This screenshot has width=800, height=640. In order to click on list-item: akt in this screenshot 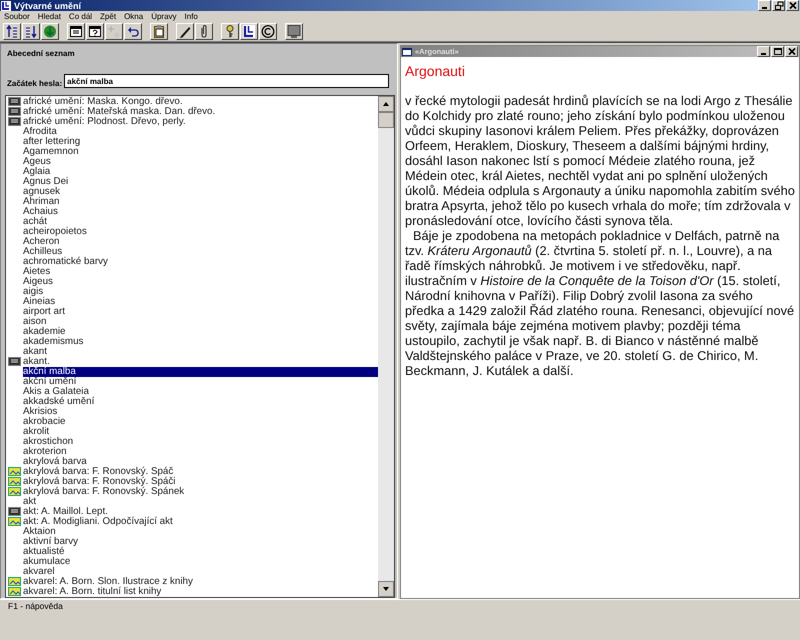, I will do `click(29, 502)`.